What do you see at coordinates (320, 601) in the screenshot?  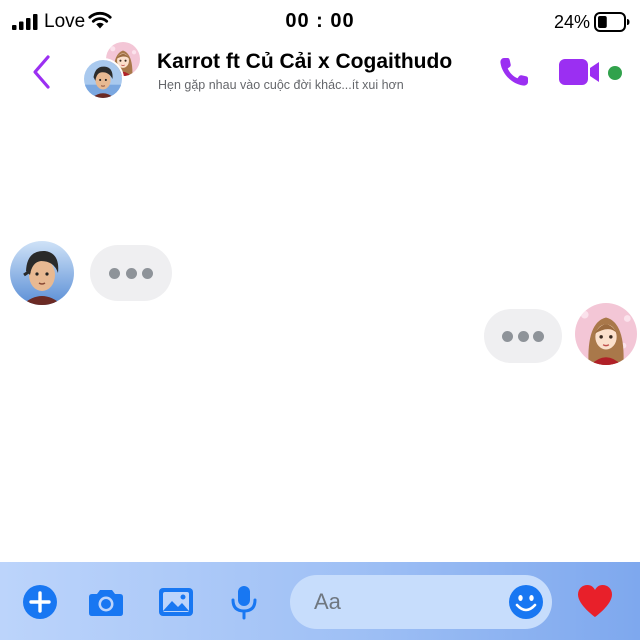 I see `message-composer` at bounding box center [320, 601].